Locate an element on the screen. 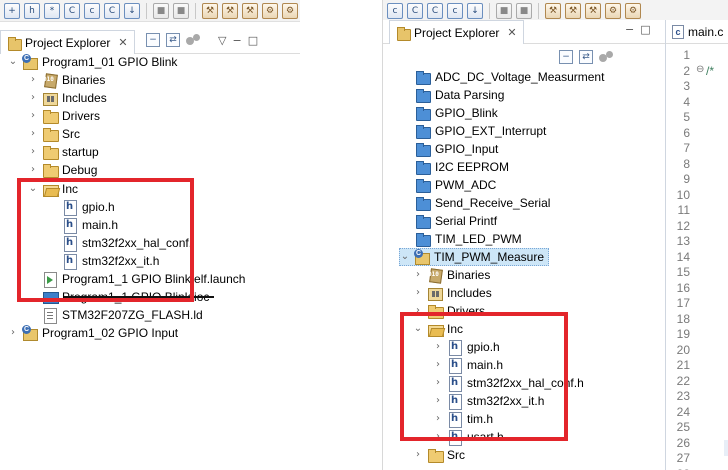  main-toolbar: c C C c ↓ ■ ■ ⚒ ⚒ ⚒ ⚙ ⚙ is located at coordinates (555, 11).